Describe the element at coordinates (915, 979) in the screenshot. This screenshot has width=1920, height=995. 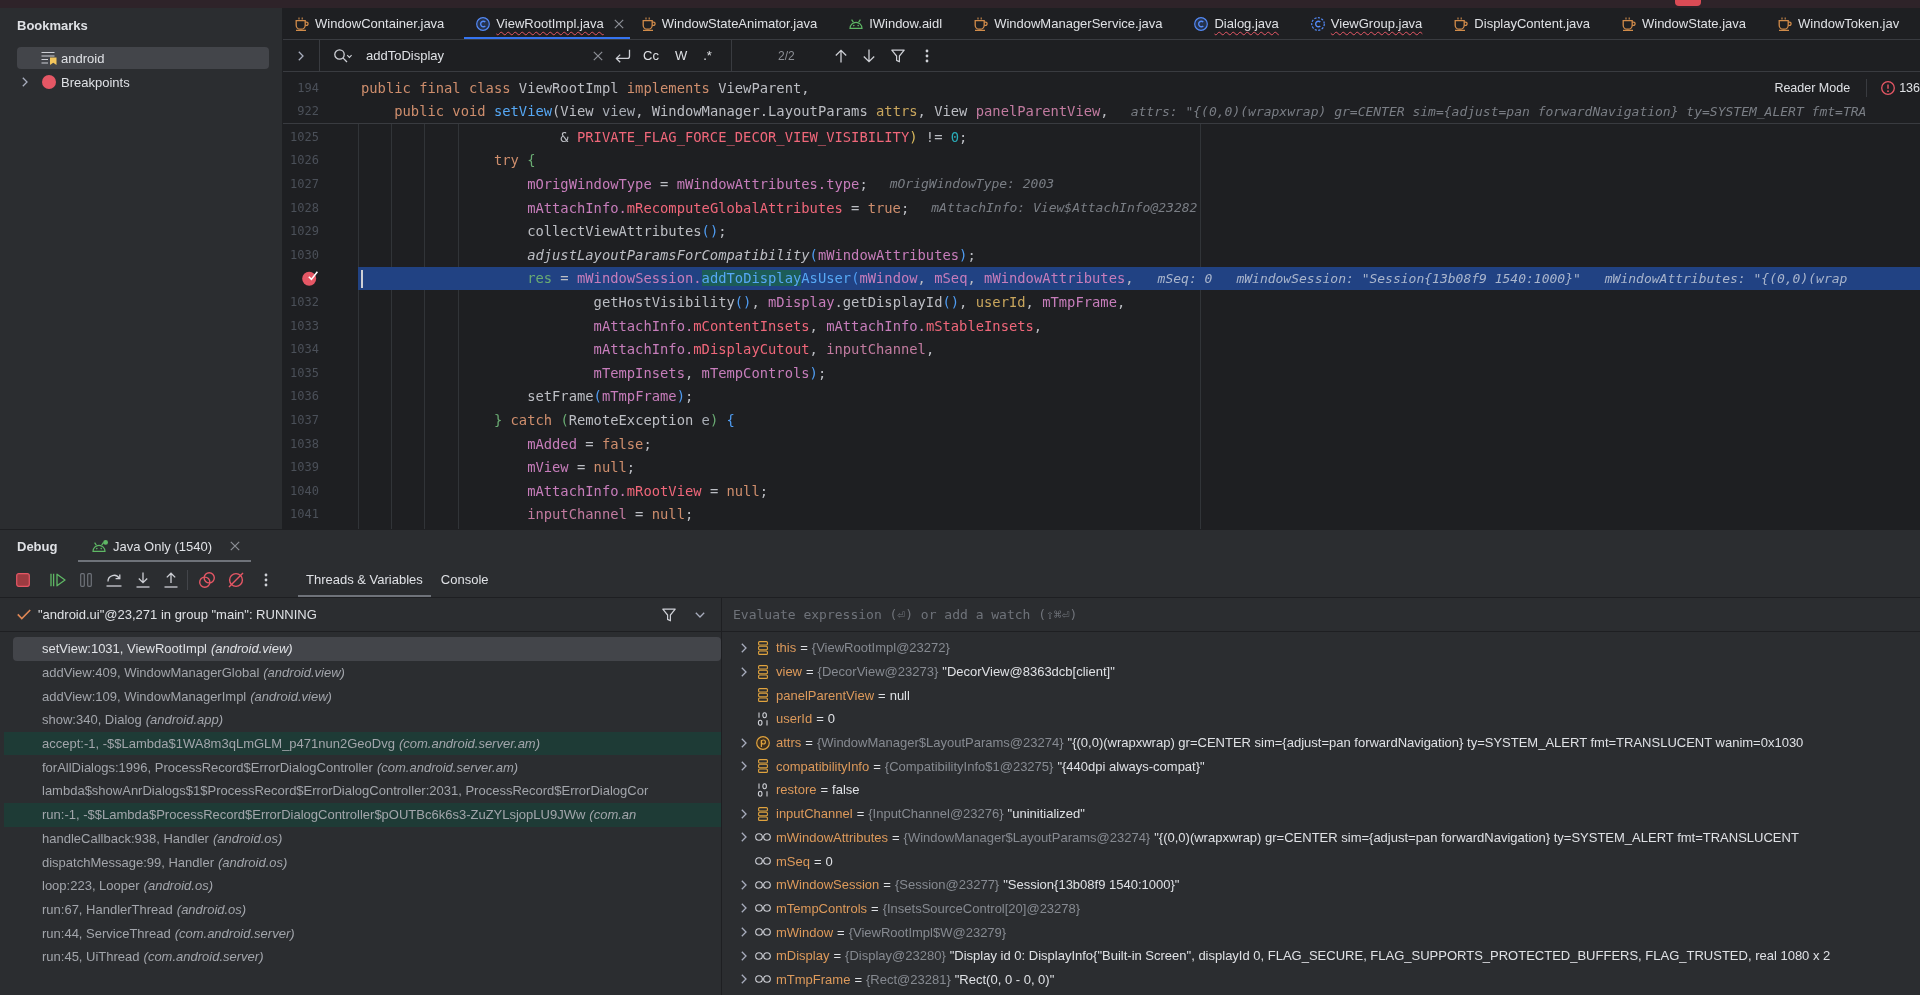
I see `variable-text: mTmpFrame = {Rect@23281} "Rect(0, 0 - 0, 0)"` at that location.